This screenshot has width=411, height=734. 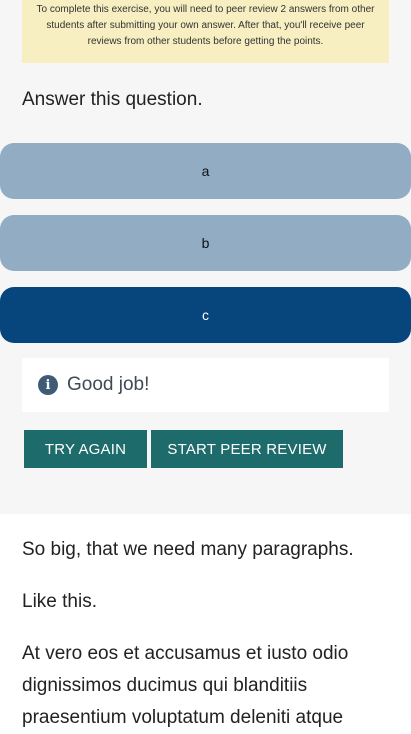 I want to click on paragraph: Like this., so click(x=59, y=601).